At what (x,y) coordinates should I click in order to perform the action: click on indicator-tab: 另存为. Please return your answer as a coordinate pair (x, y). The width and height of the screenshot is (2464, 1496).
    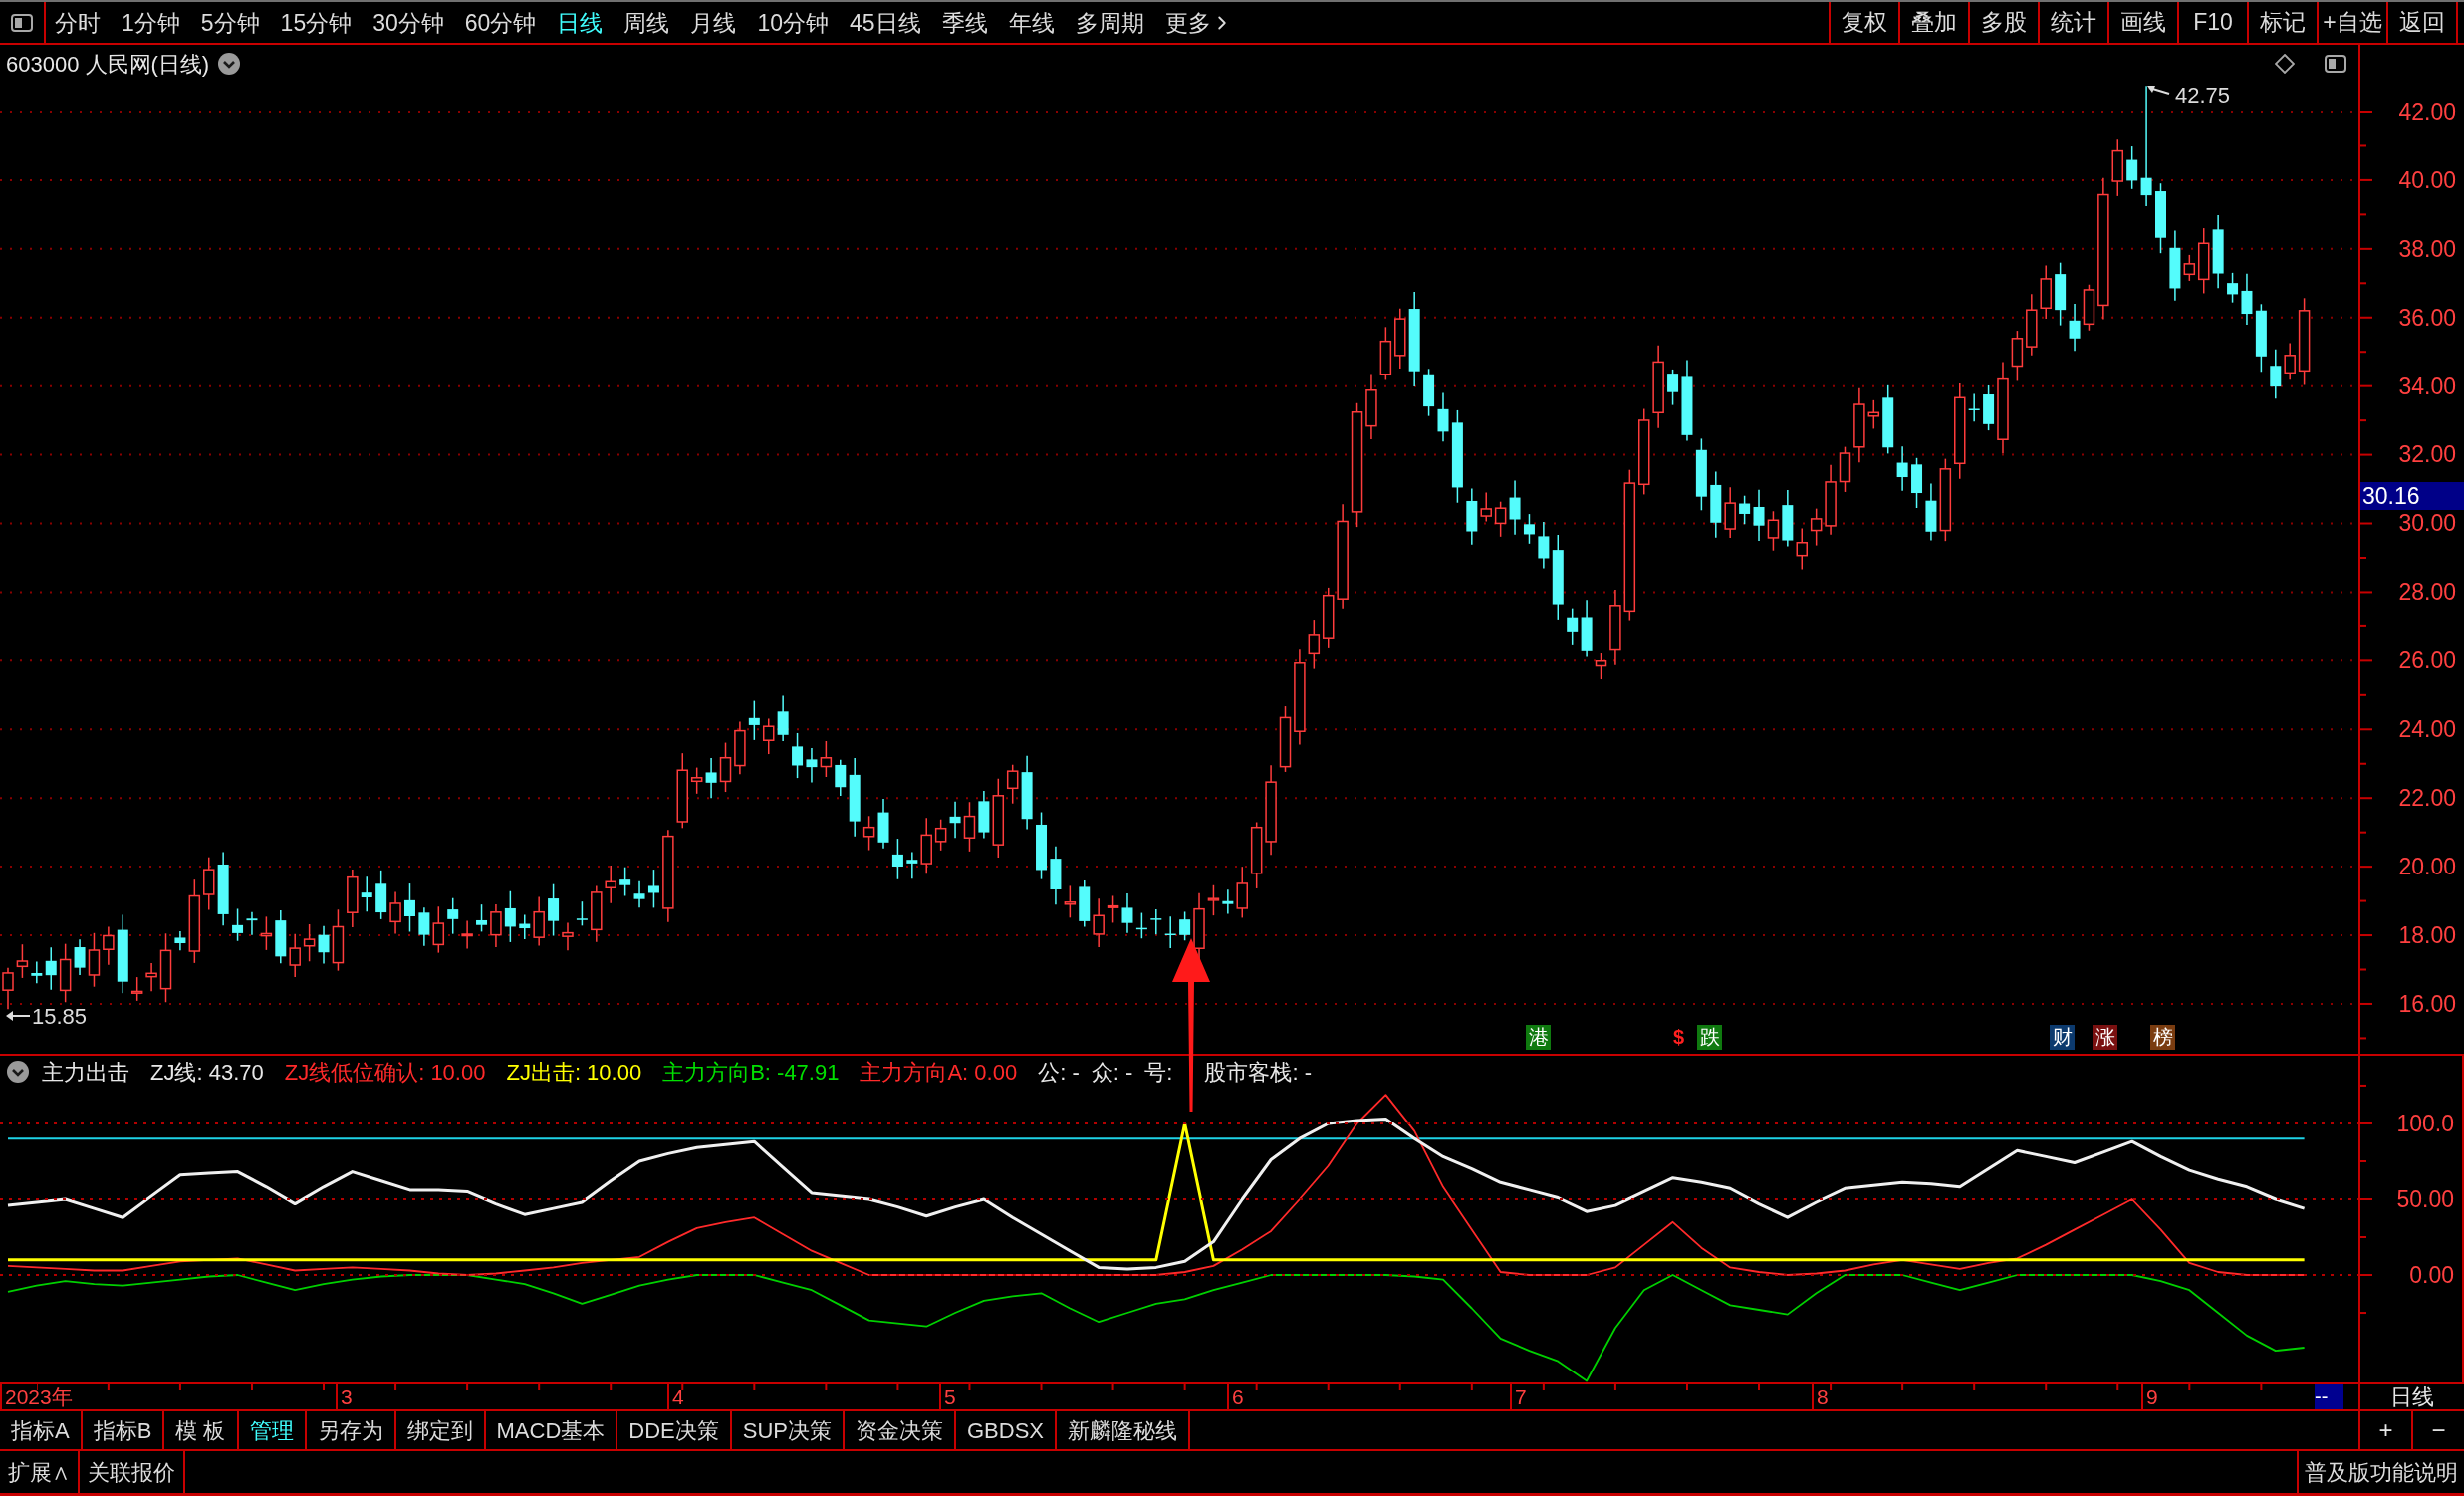
    Looking at the image, I should click on (351, 1430).